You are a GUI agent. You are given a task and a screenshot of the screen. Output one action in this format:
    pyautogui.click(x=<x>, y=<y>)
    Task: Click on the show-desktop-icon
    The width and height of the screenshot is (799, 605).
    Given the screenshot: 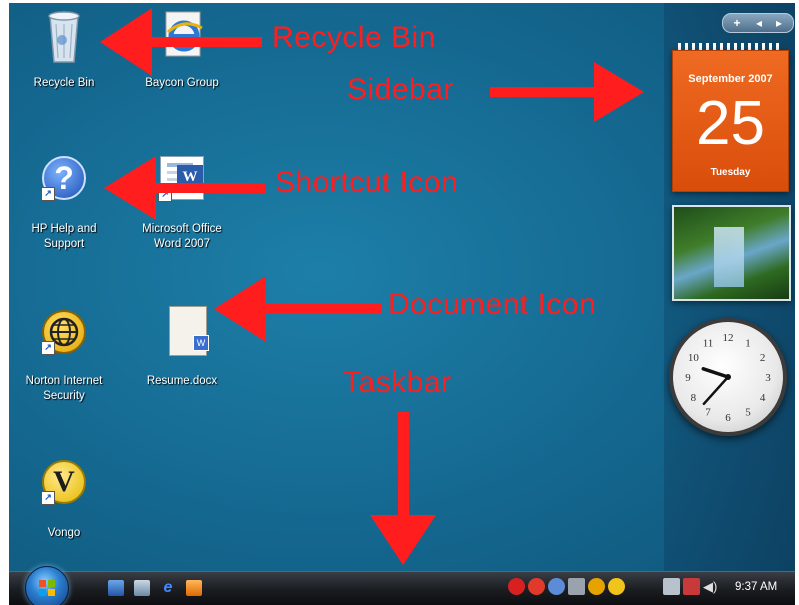 What is the action you would take?
    pyautogui.click(x=116, y=588)
    